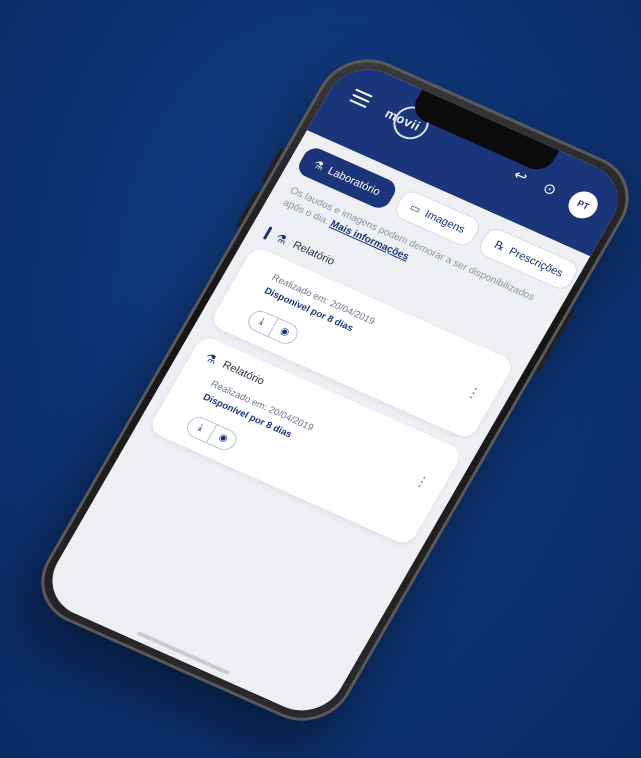  Describe the element at coordinates (183, 653) in the screenshot. I see `home-indicator` at that location.